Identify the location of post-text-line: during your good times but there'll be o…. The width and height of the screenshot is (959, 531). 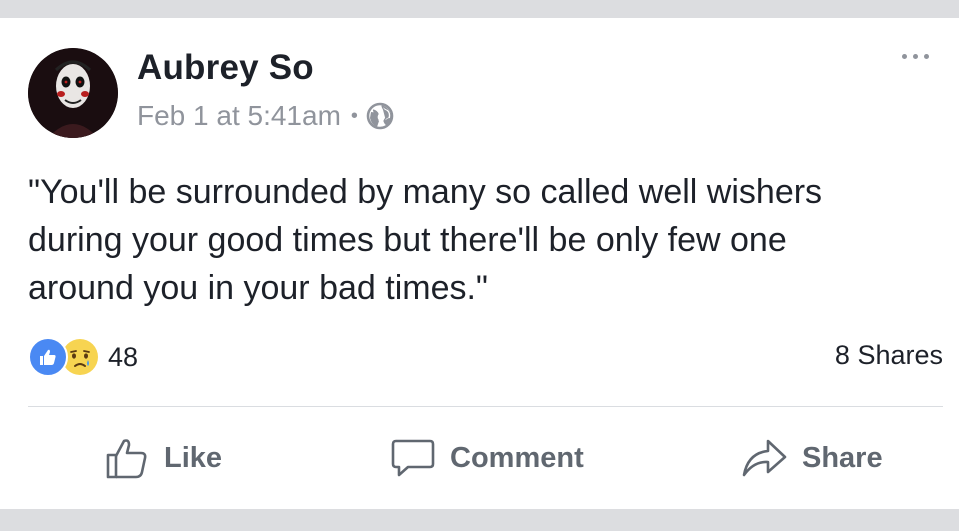
(407, 240).